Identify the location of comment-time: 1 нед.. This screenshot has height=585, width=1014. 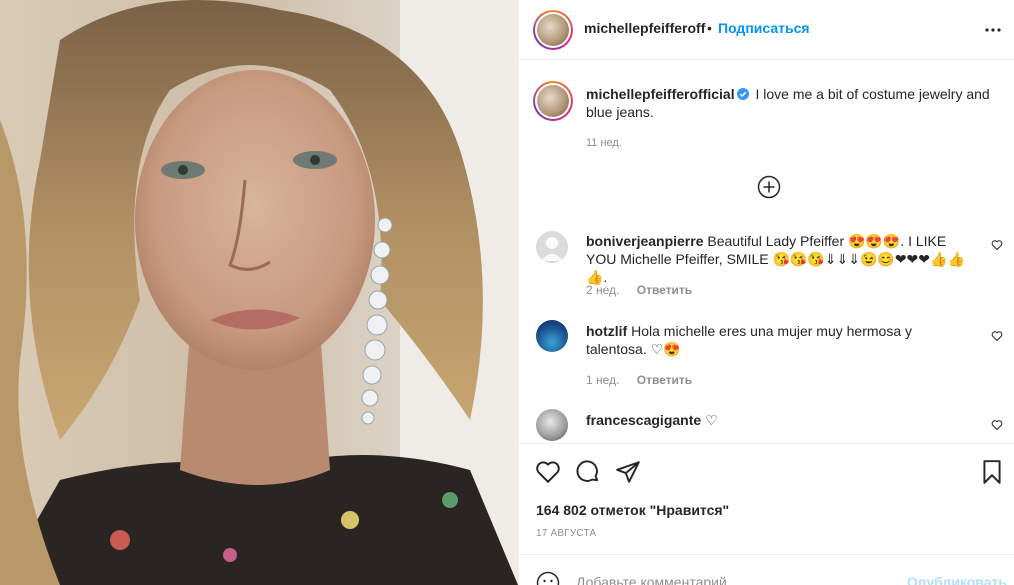
(603, 380).